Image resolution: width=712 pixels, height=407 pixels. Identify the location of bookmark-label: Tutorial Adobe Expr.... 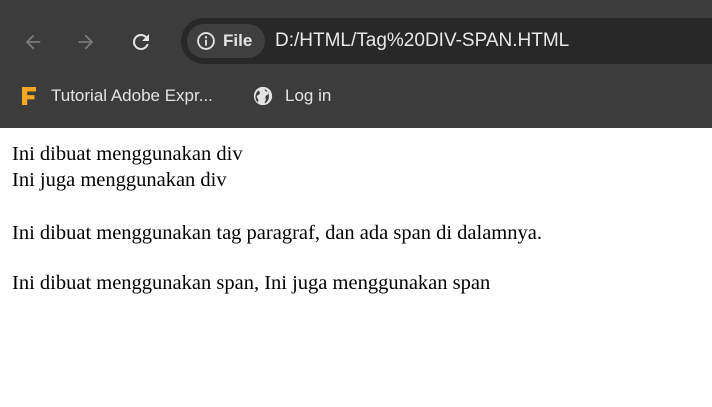
(132, 95).